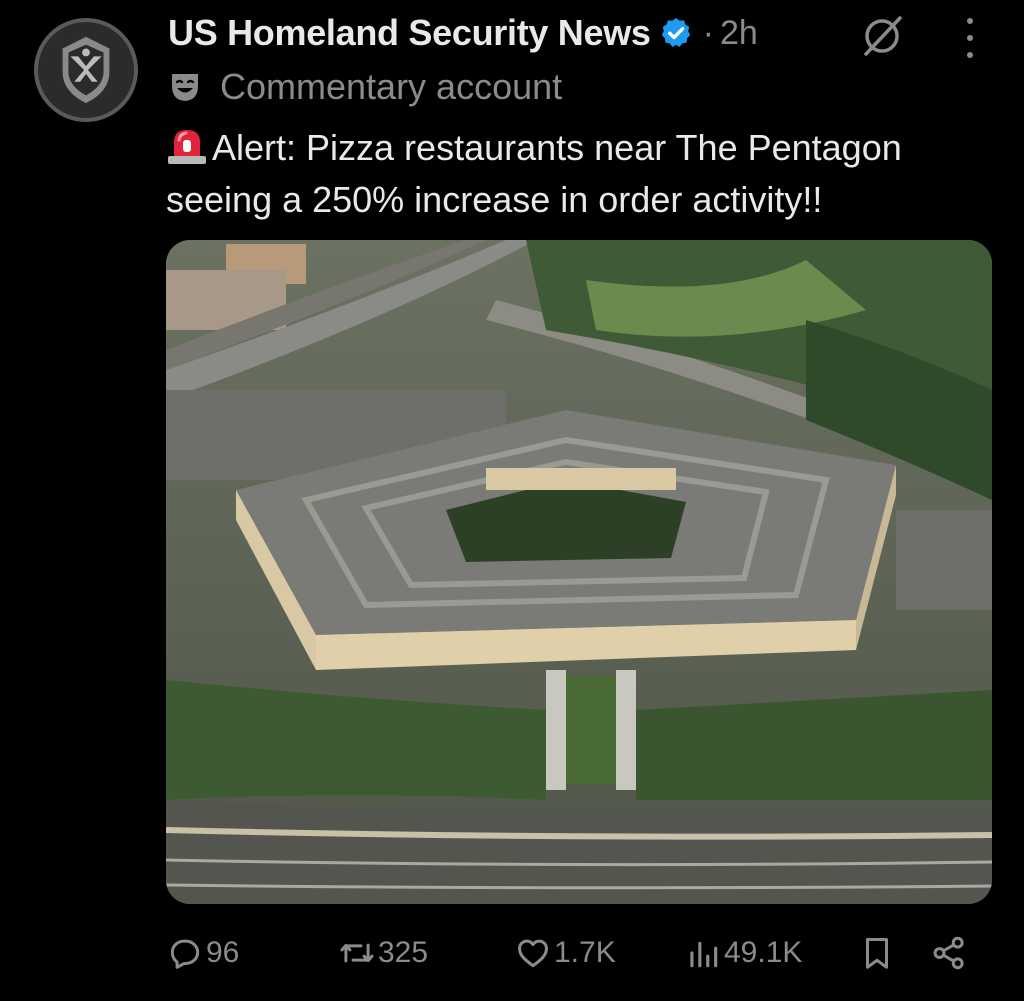  I want to click on repost-count: 325, so click(403, 952).